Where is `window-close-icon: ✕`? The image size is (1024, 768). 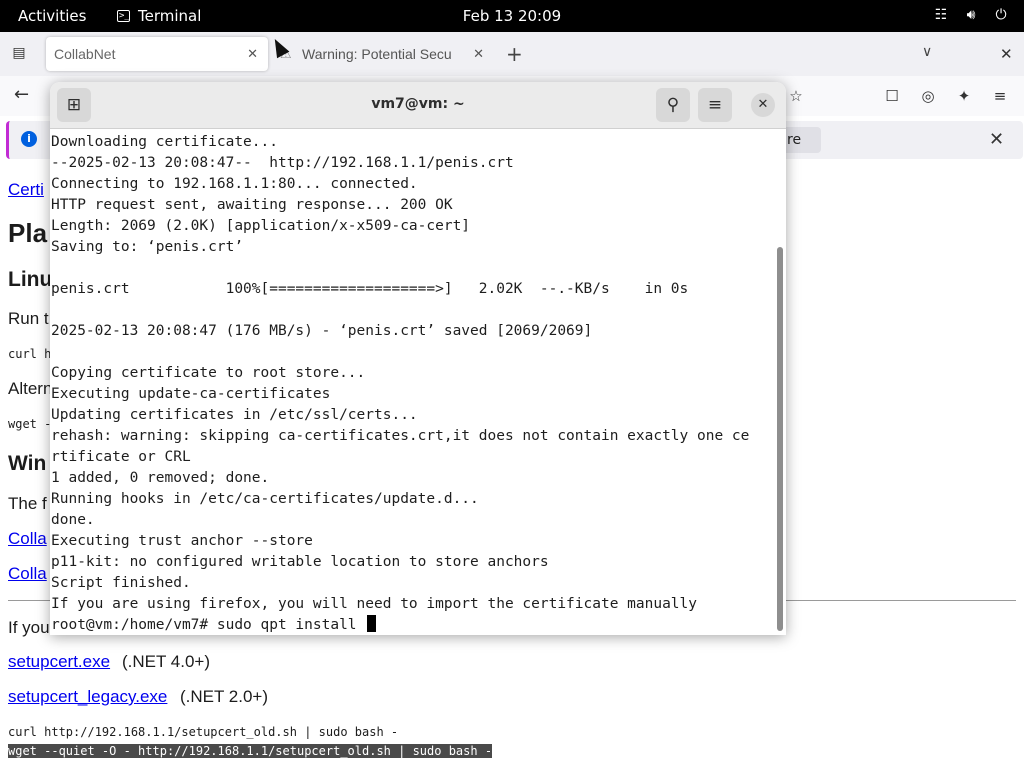 window-close-icon: ✕ is located at coordinates (1006, 54).